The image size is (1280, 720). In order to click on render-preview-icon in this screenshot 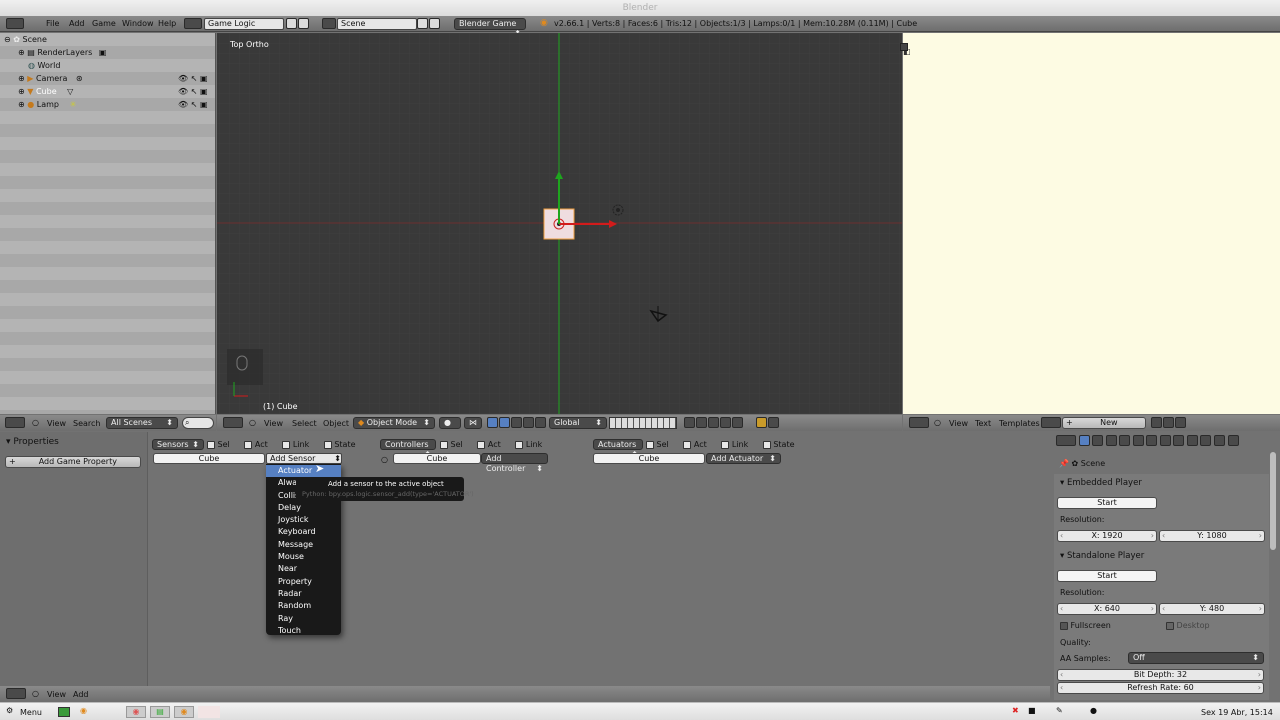, I will do `click(737, 422)`.